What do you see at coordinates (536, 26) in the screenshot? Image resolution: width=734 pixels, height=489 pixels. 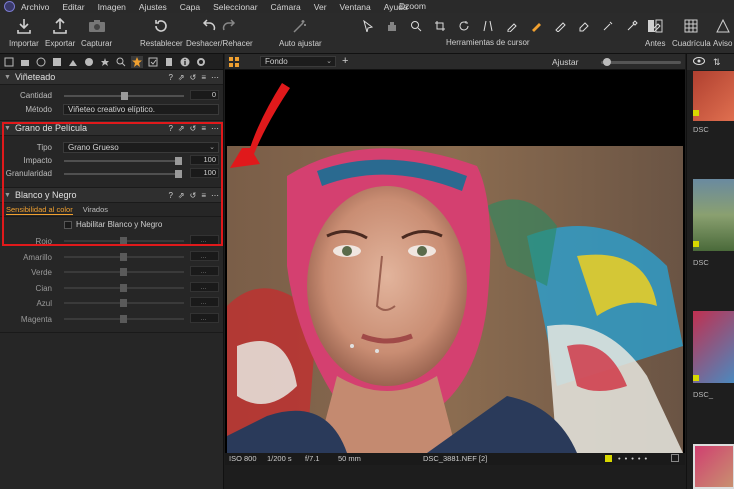 I see `brush-icon` at bounding box center [536, 26].